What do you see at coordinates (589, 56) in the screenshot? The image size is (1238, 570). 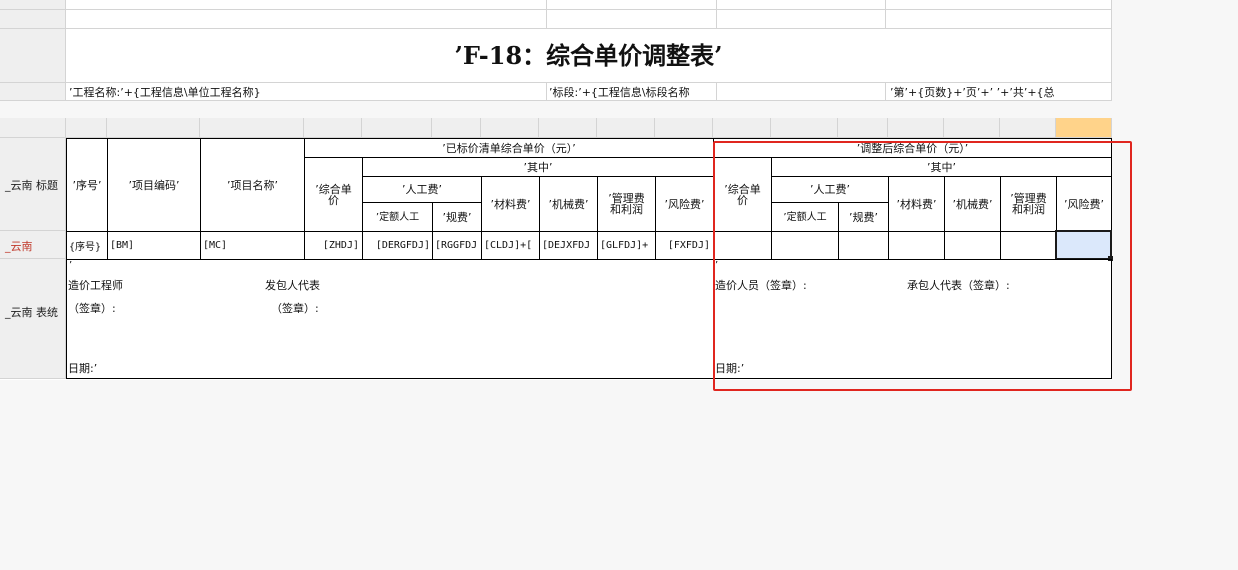 I see `report-title: ’F-18：综合单价调整表’` at bounding box center [589, 56].